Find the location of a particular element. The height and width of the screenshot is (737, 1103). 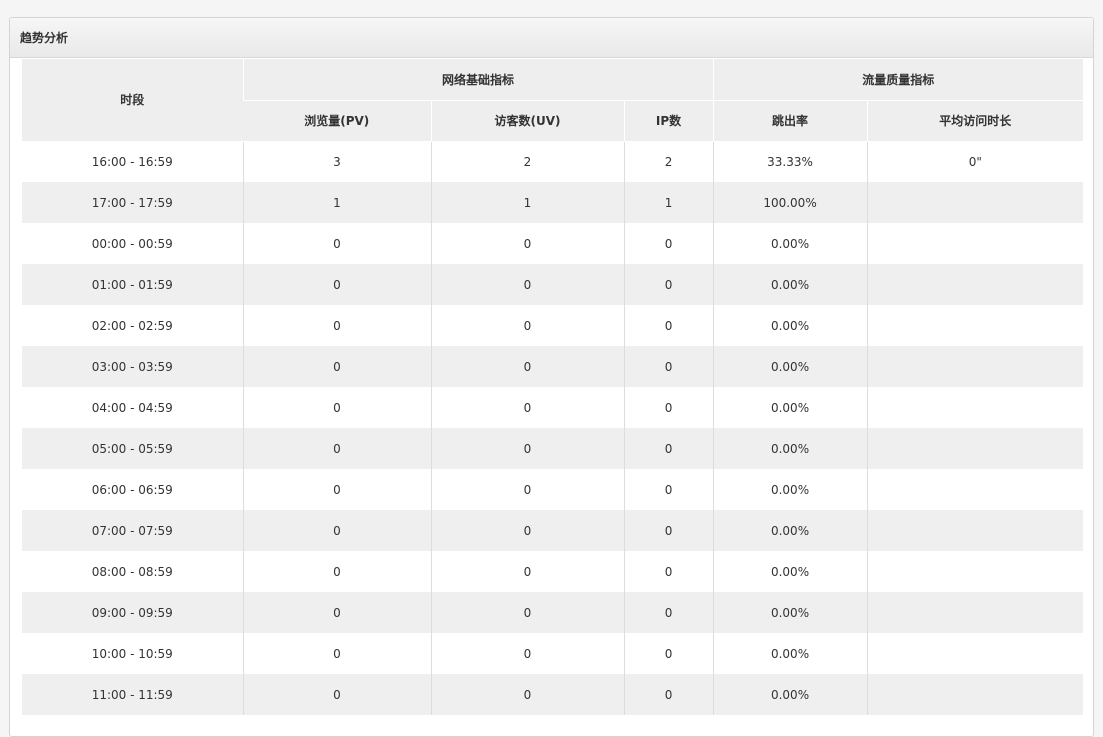

cell-period: 11:00 - 11:59 is located at coordinates (132, 694).